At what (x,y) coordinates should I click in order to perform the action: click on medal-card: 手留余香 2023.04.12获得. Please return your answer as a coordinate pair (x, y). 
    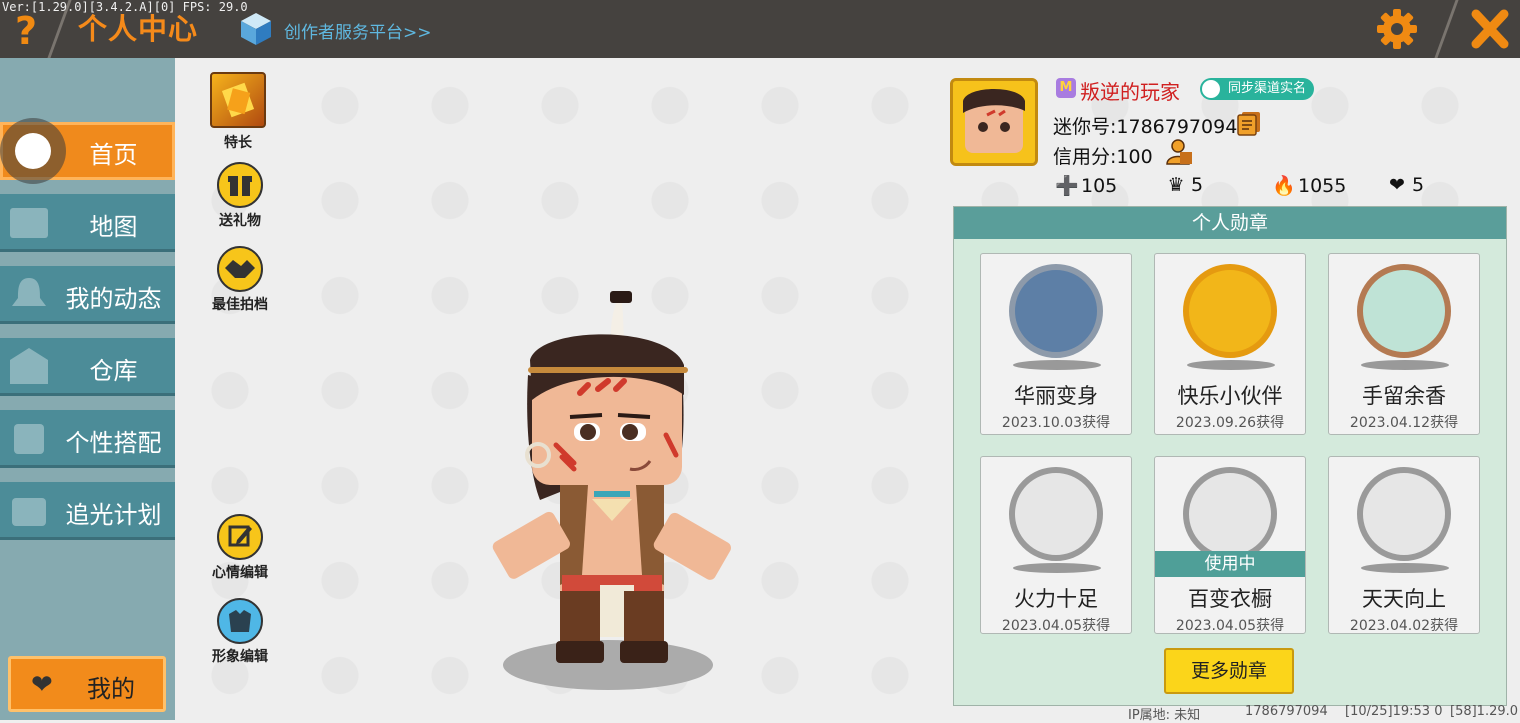
    Looking at the image, I should click on (1404, 344).